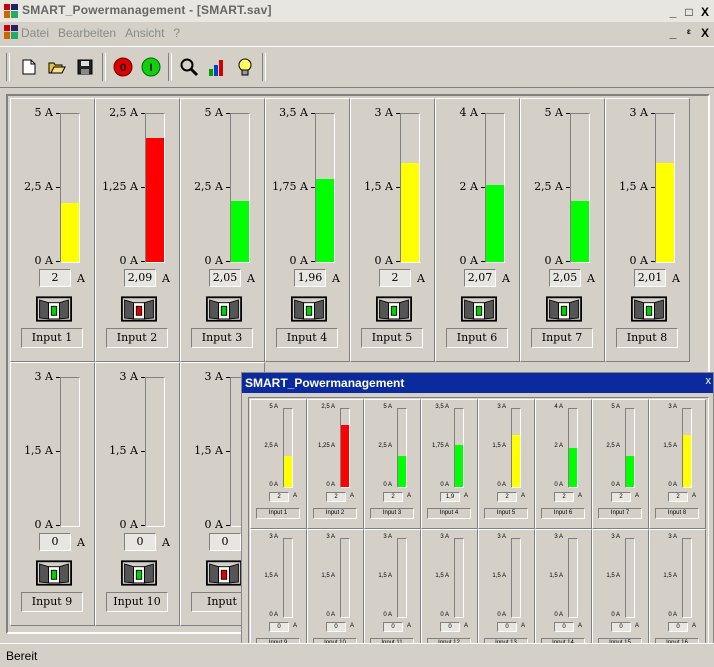  I want to click on input-name-label: Input 7, so click(562, 338).